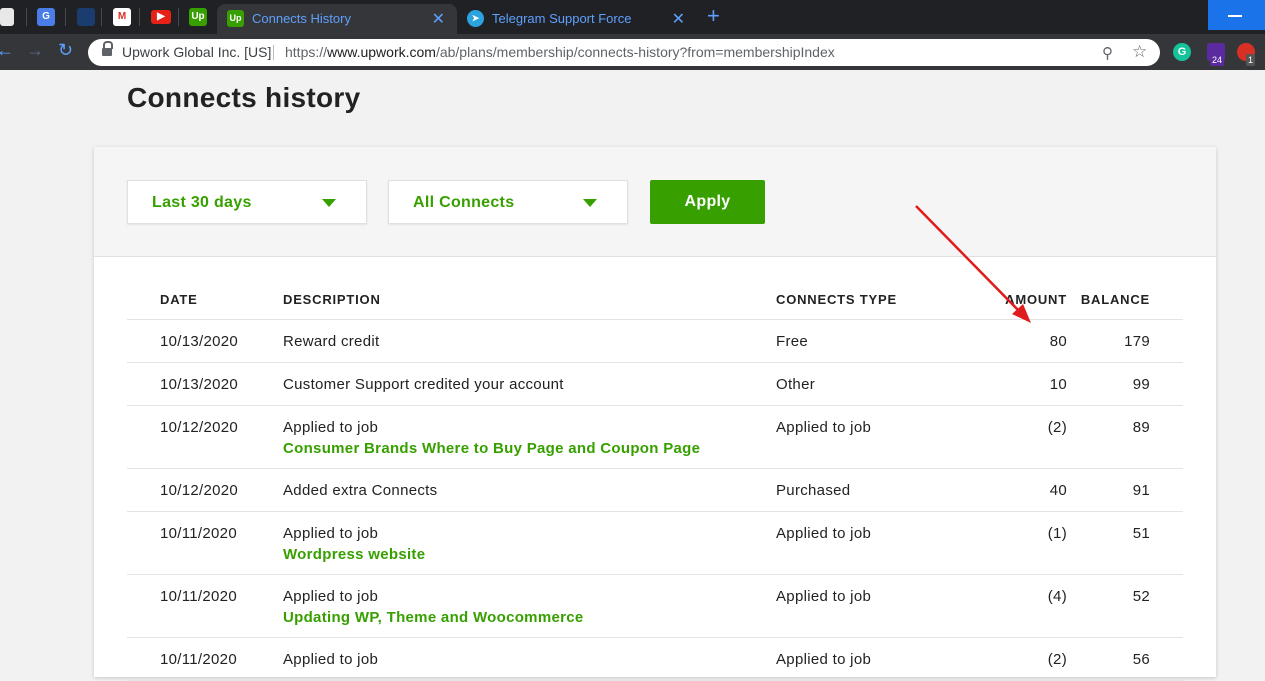  Describe the element at coordinates (198, 17) in the screenshot. I see `upwork-icon: Up` at that location.